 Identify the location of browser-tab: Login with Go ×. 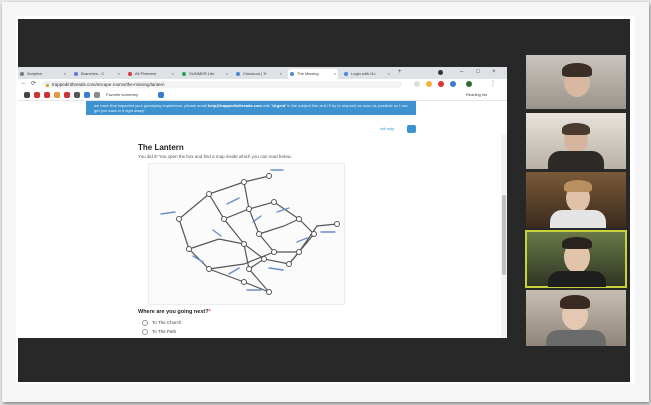
(367, 74).